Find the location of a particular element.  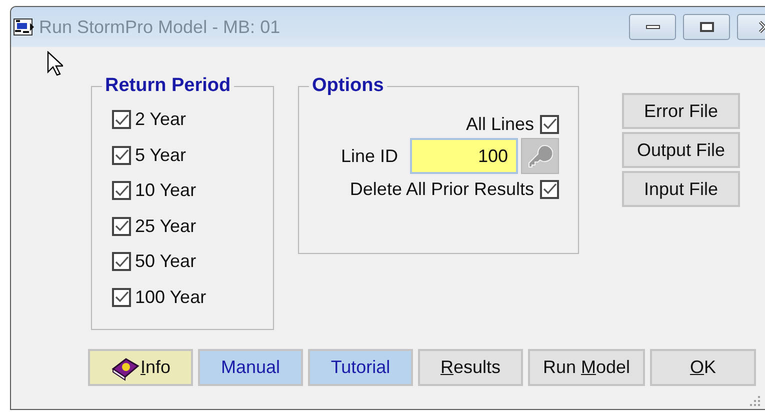

file-button: Input File is located at coordinates (681, 189).